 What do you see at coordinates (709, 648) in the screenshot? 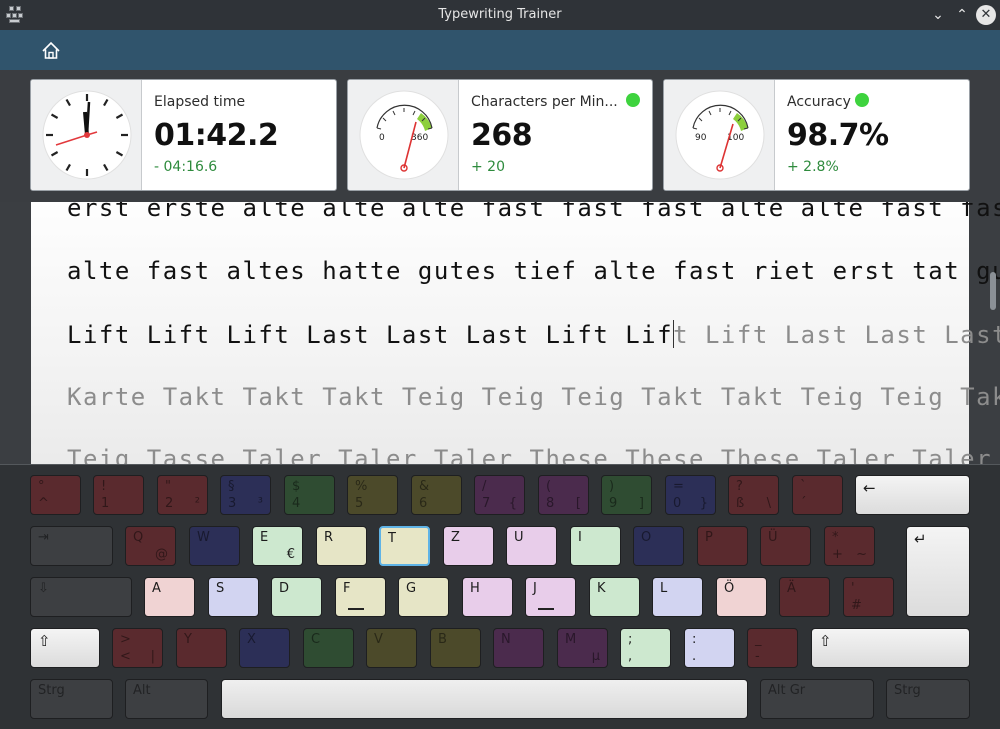
I see `key-period: :.` at bounding box center [709, 648].